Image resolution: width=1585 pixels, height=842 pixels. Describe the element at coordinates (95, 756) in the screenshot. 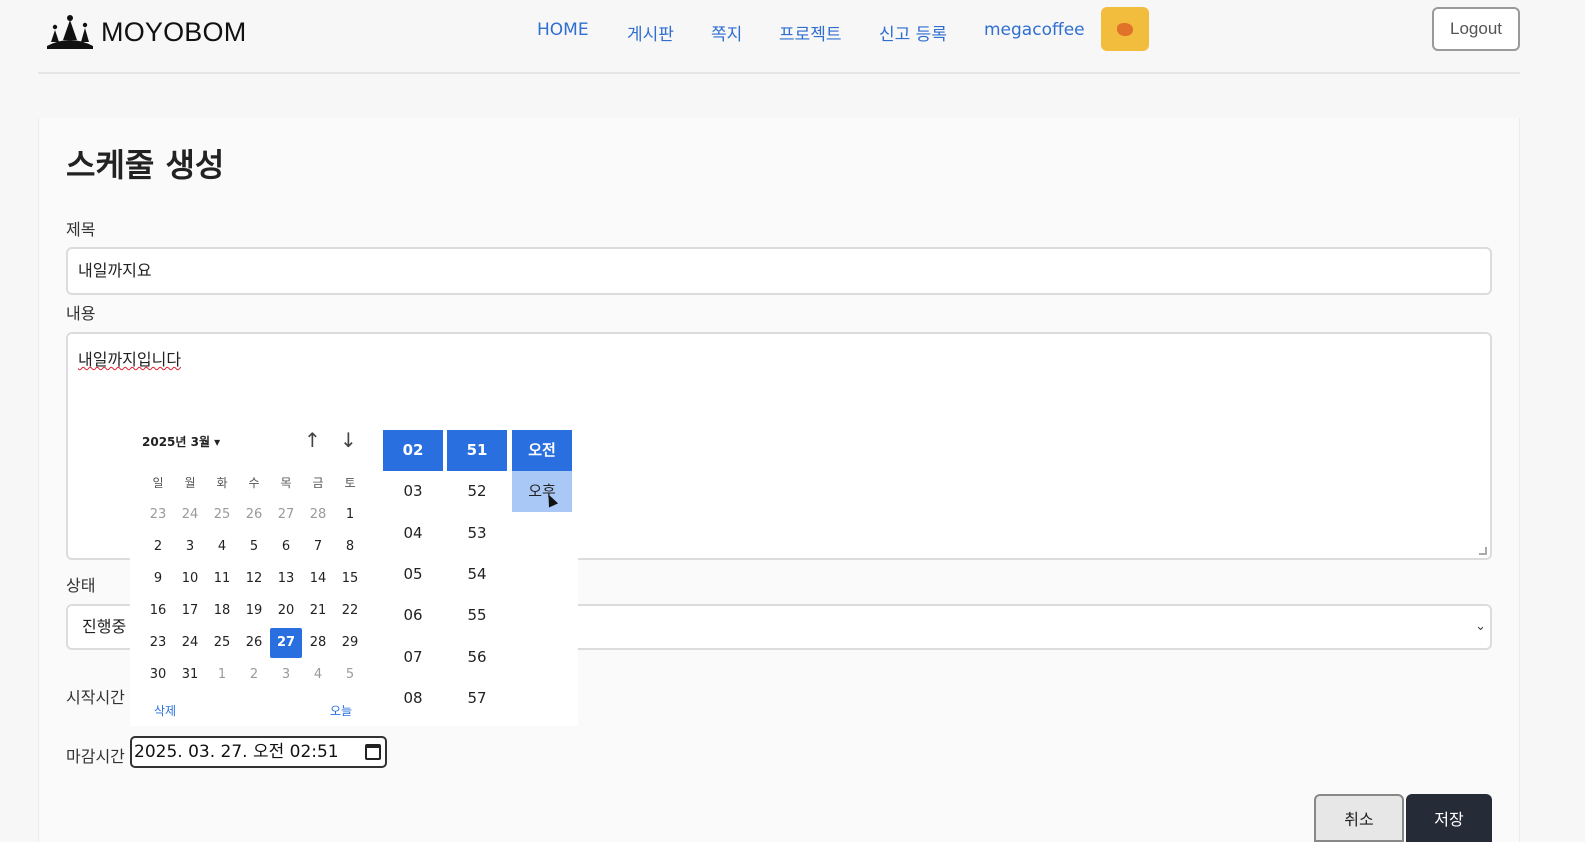

I see `due-time-label: 마감시간` at that location.